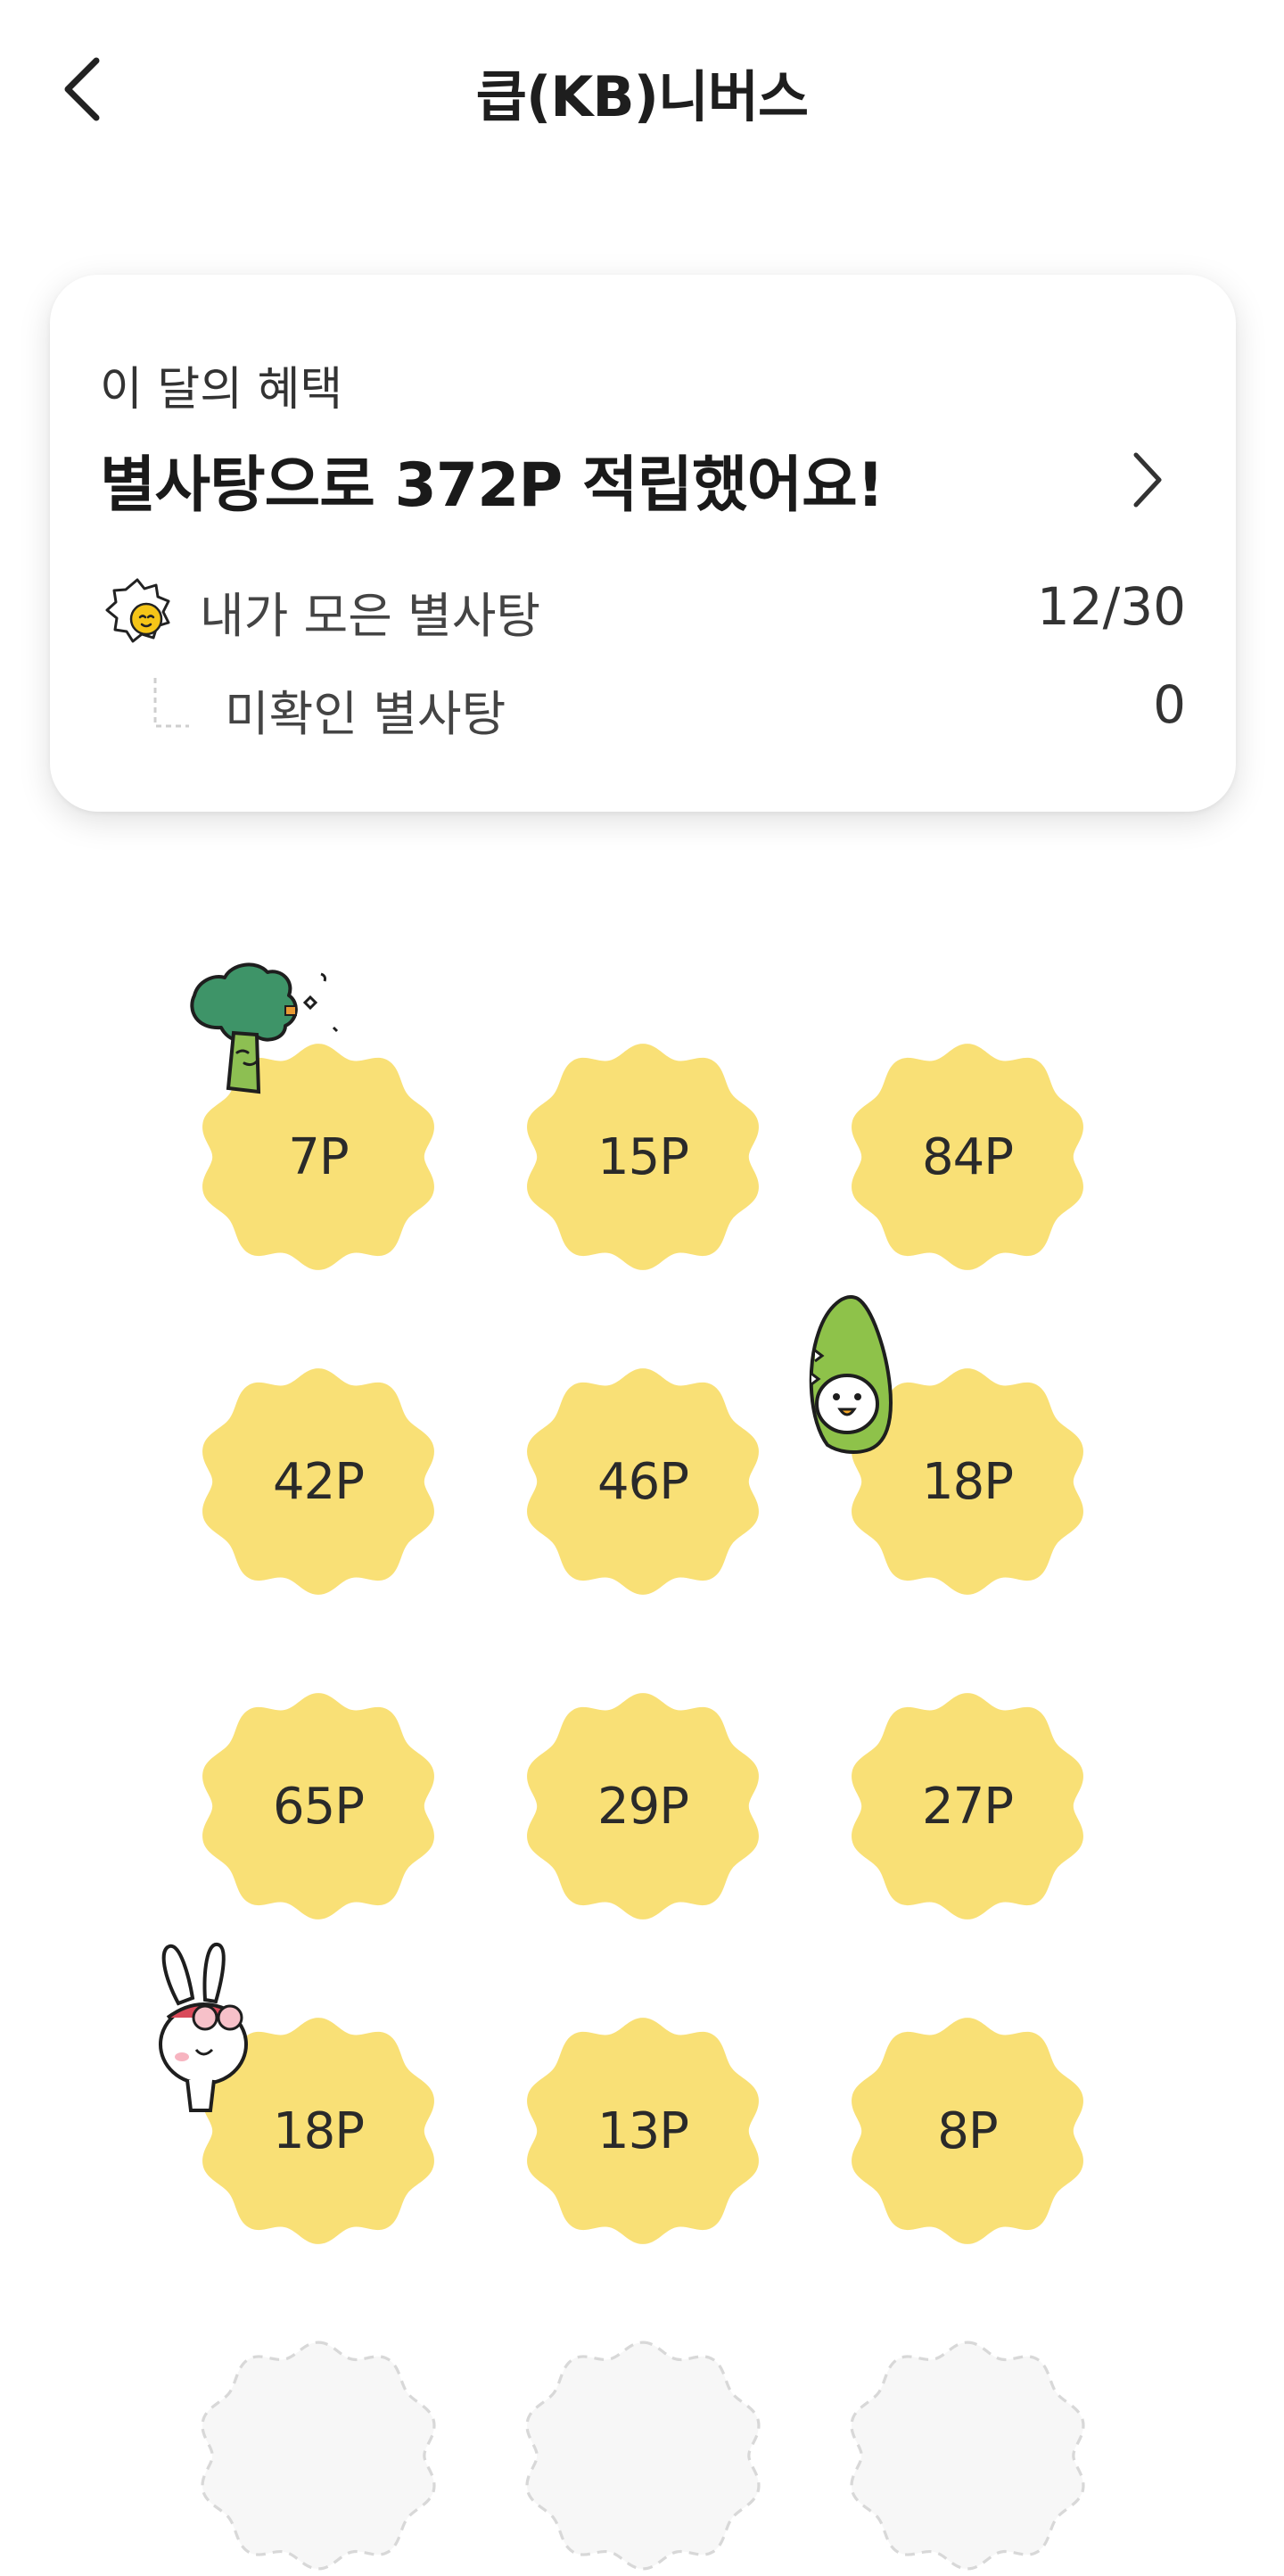  Describe the element at coordinates (254, 1045) in the screenshot. I see `broccoli-character-icon` at that location.